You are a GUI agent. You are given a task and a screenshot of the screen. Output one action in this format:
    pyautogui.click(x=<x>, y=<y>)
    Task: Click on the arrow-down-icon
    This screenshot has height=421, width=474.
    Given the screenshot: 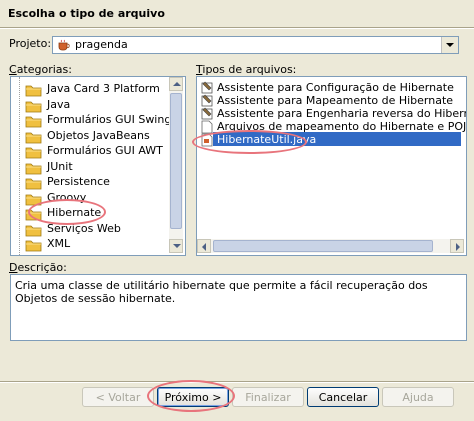 What is the action you would take?
    pyautogui.click(x=177, y=246)
    